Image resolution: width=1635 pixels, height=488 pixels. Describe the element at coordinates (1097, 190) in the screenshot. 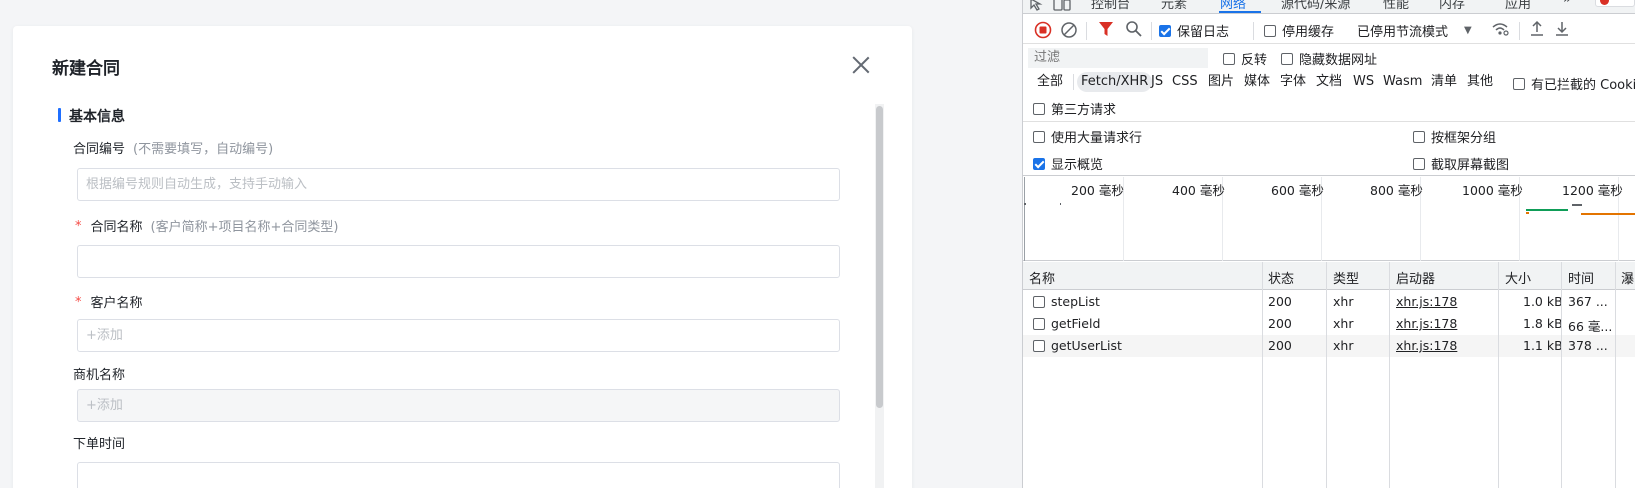

I see `timeline-label: 200 毫秒` at that location.